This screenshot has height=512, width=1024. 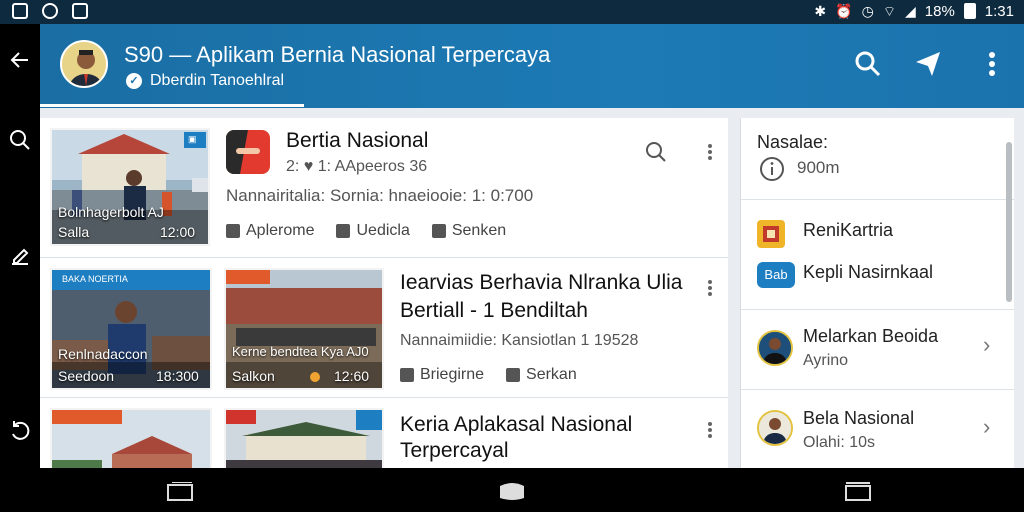 I want to click on clock-icon: ◷, so click(x=867, y=11).